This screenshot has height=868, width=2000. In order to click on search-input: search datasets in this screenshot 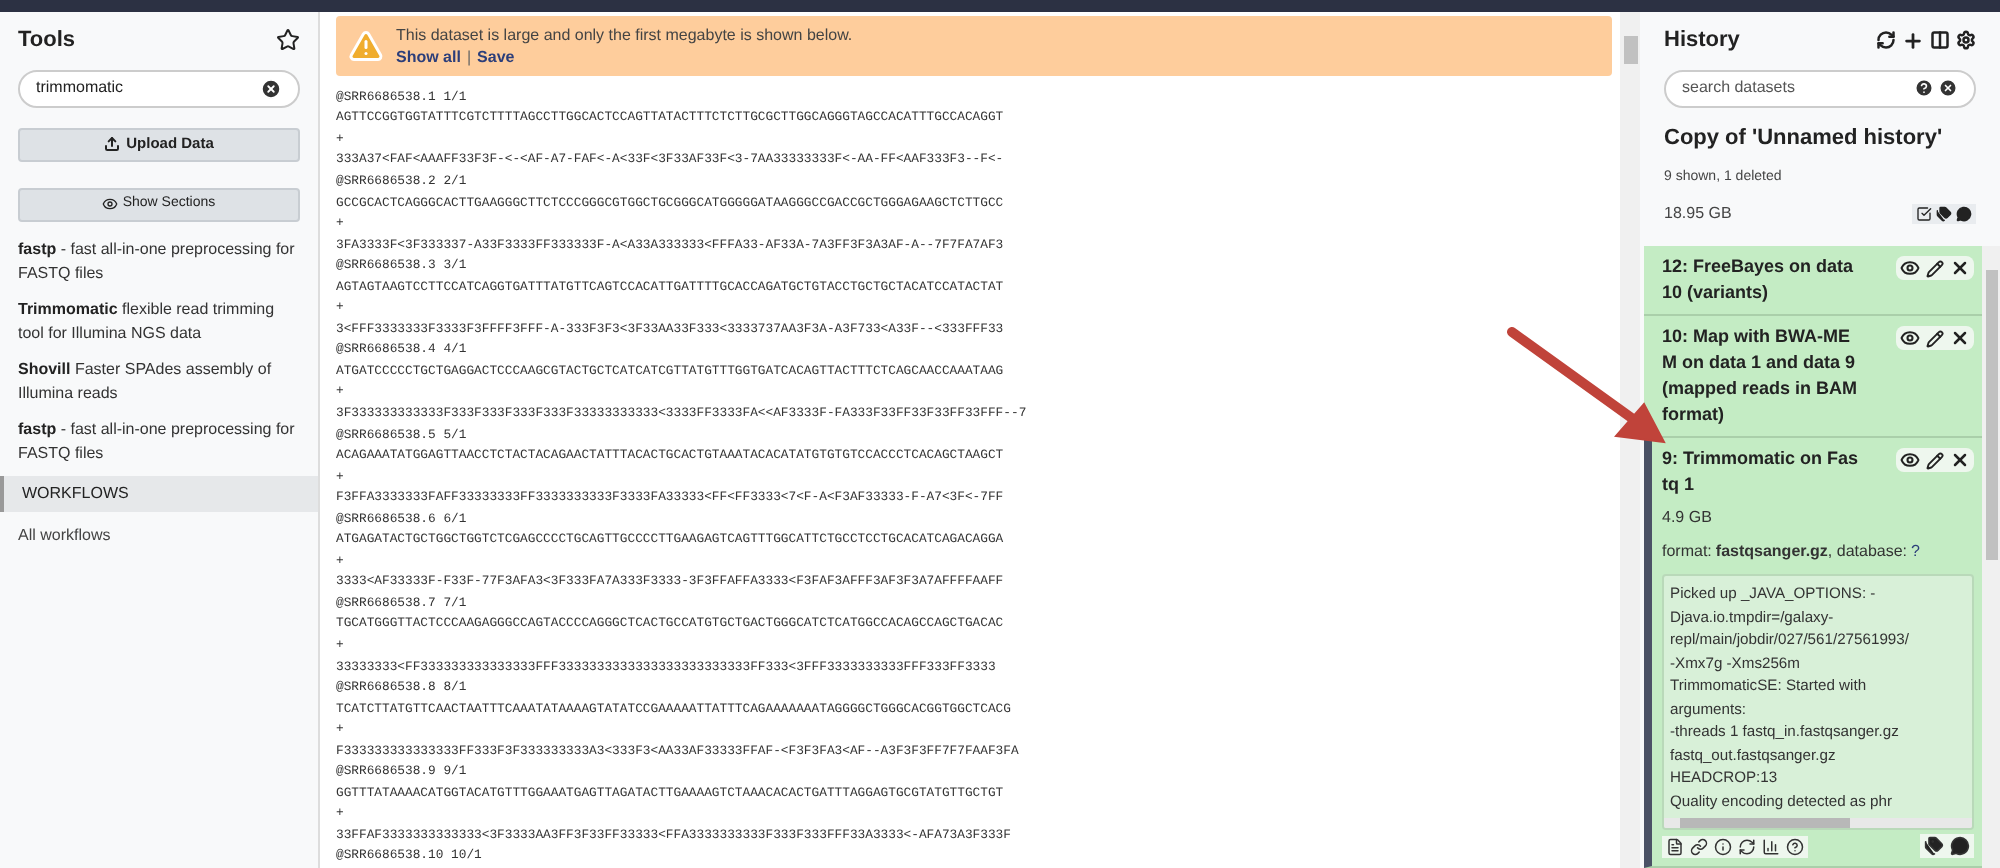, I will do `click(1772, 88)`.